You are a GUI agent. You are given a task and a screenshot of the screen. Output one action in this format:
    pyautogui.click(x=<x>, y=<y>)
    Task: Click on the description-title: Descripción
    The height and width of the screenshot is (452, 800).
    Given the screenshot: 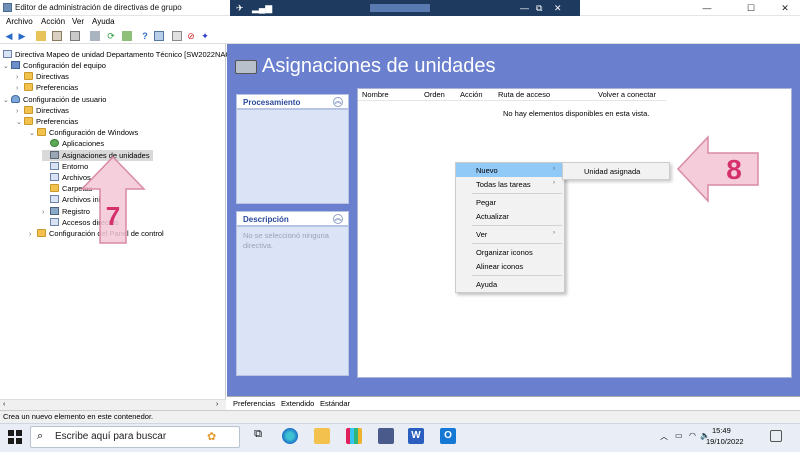 What is the action you would take?
    pyautogui.click(x=266, y=219)
    